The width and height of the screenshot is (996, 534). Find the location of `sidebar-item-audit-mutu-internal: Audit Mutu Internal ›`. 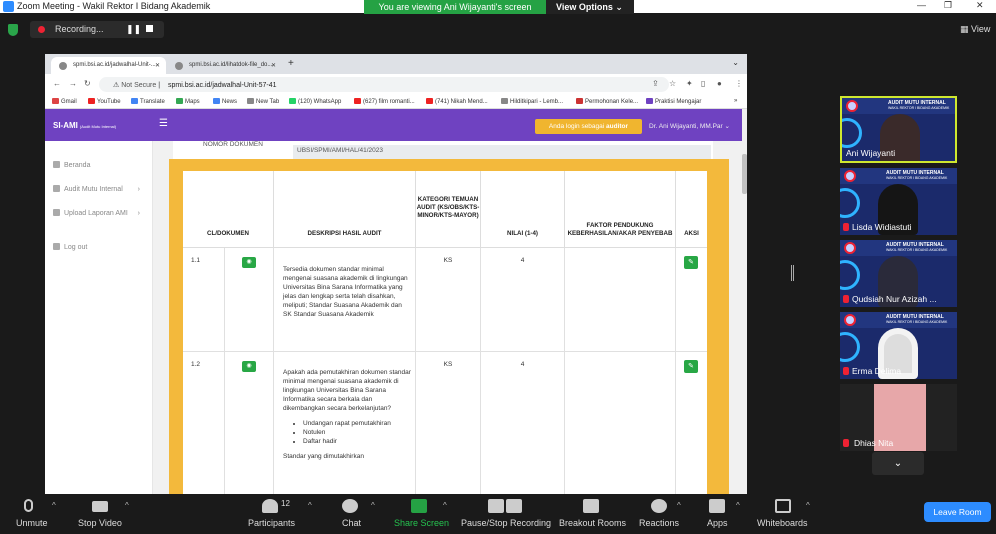

sidebar-item-audit-mutu-internal: Audit Mutu Internal › is located at coordinates (100, 190).